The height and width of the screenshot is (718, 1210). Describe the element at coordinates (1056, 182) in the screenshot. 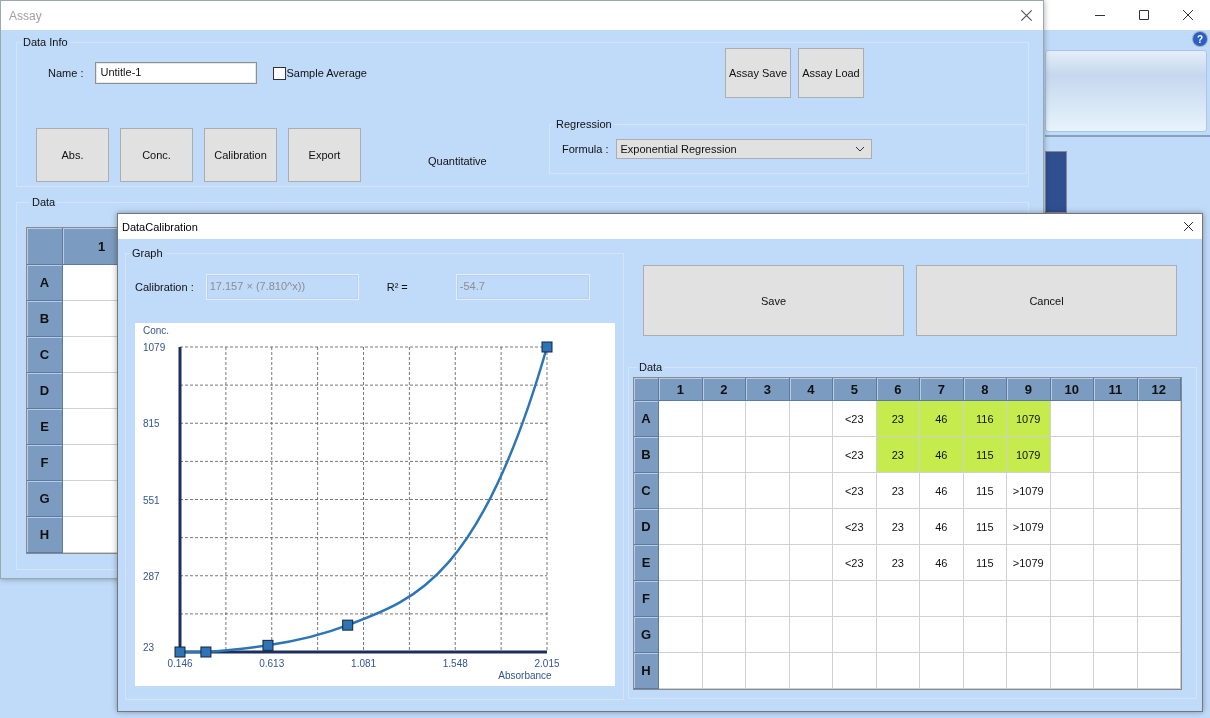

I see `side-panel` at that location.